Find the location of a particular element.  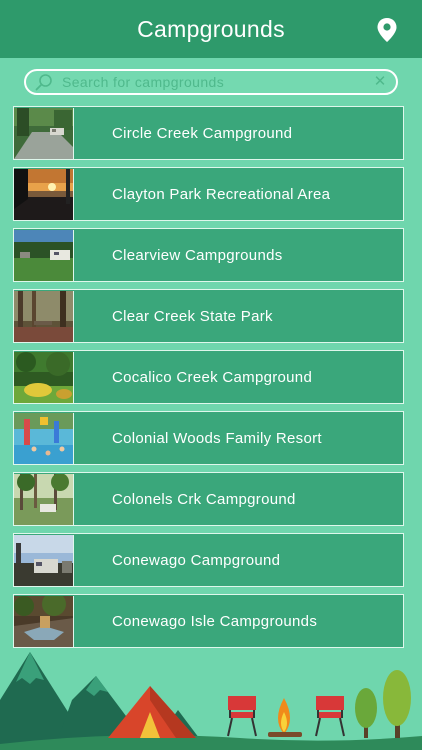

list-item: Circle Creek Campground is located at coordinates (208, 133).